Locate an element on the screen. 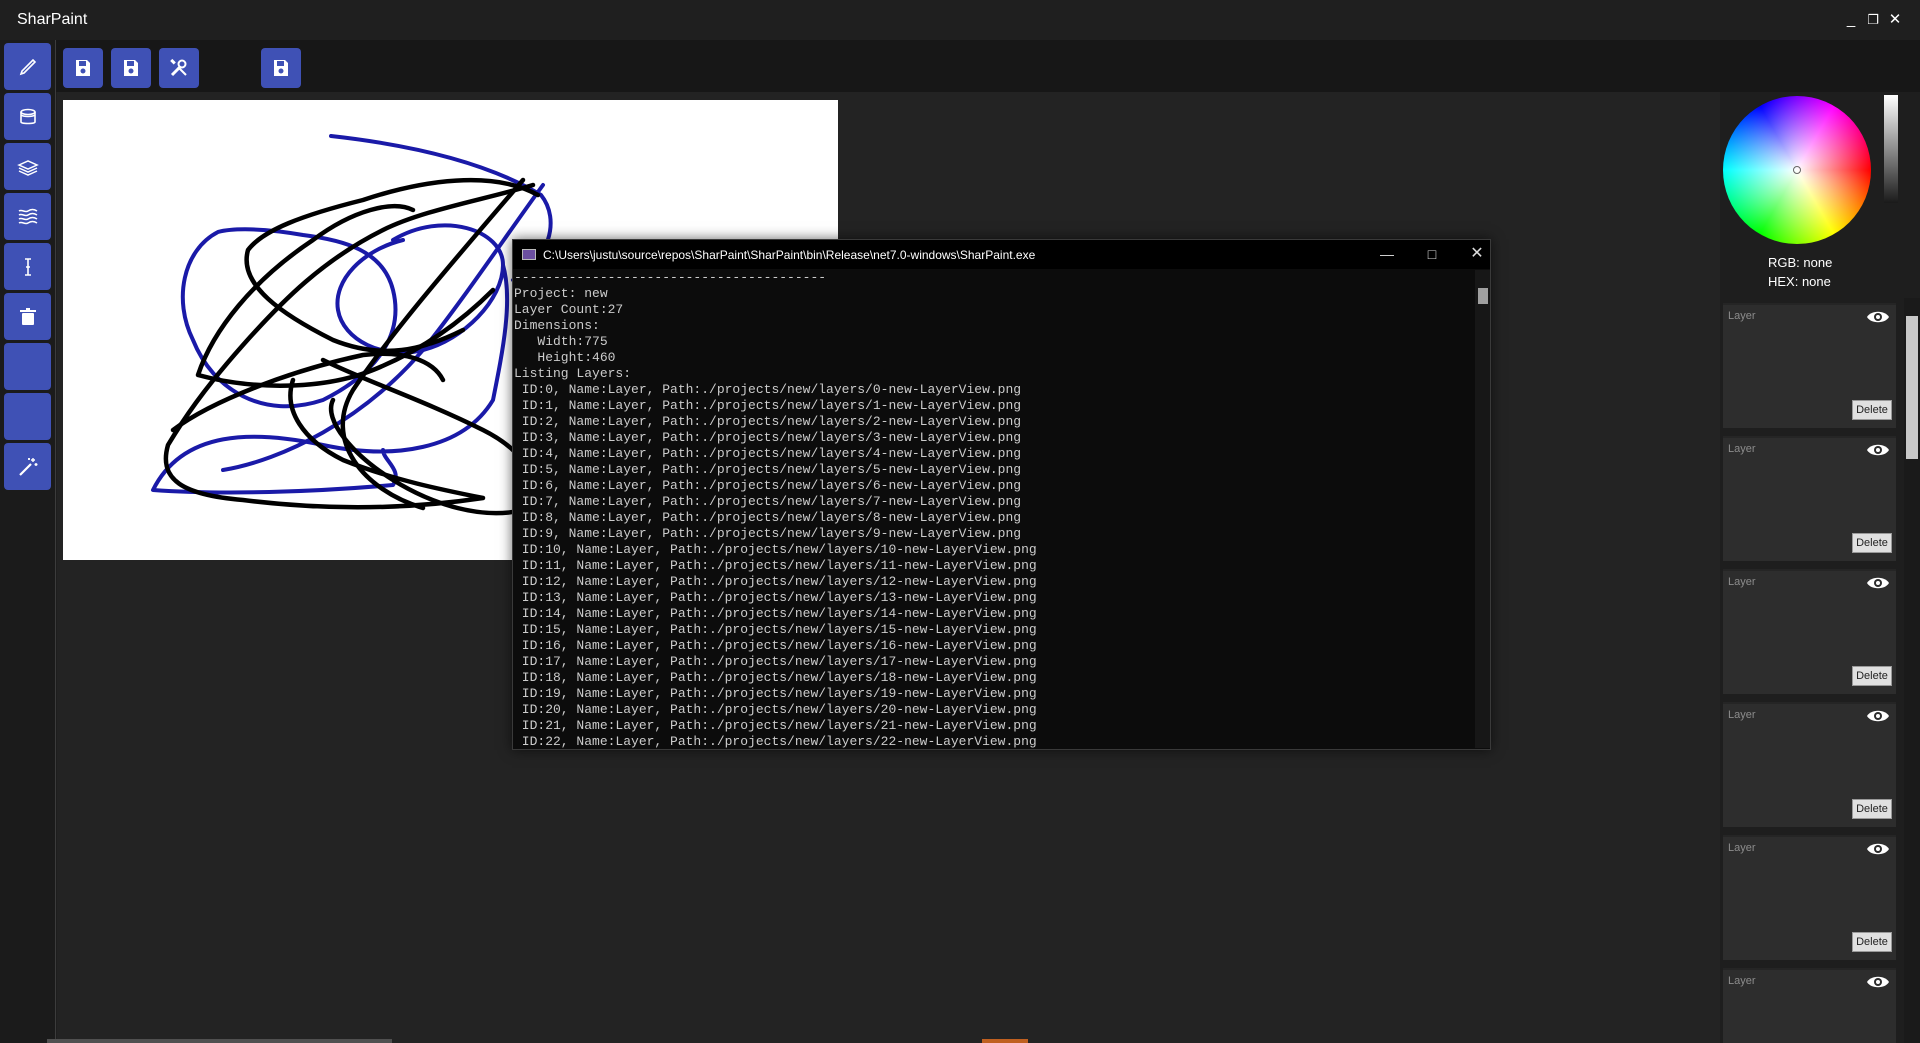  taskbar-accent is located at coordinates (1005, 1041).